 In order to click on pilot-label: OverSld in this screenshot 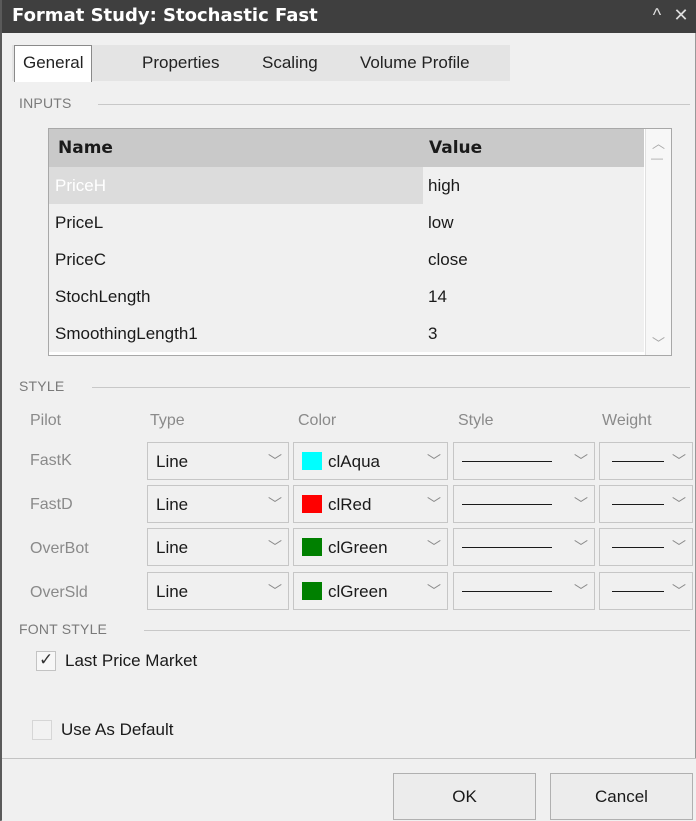, I will do `click(59, 592)`.